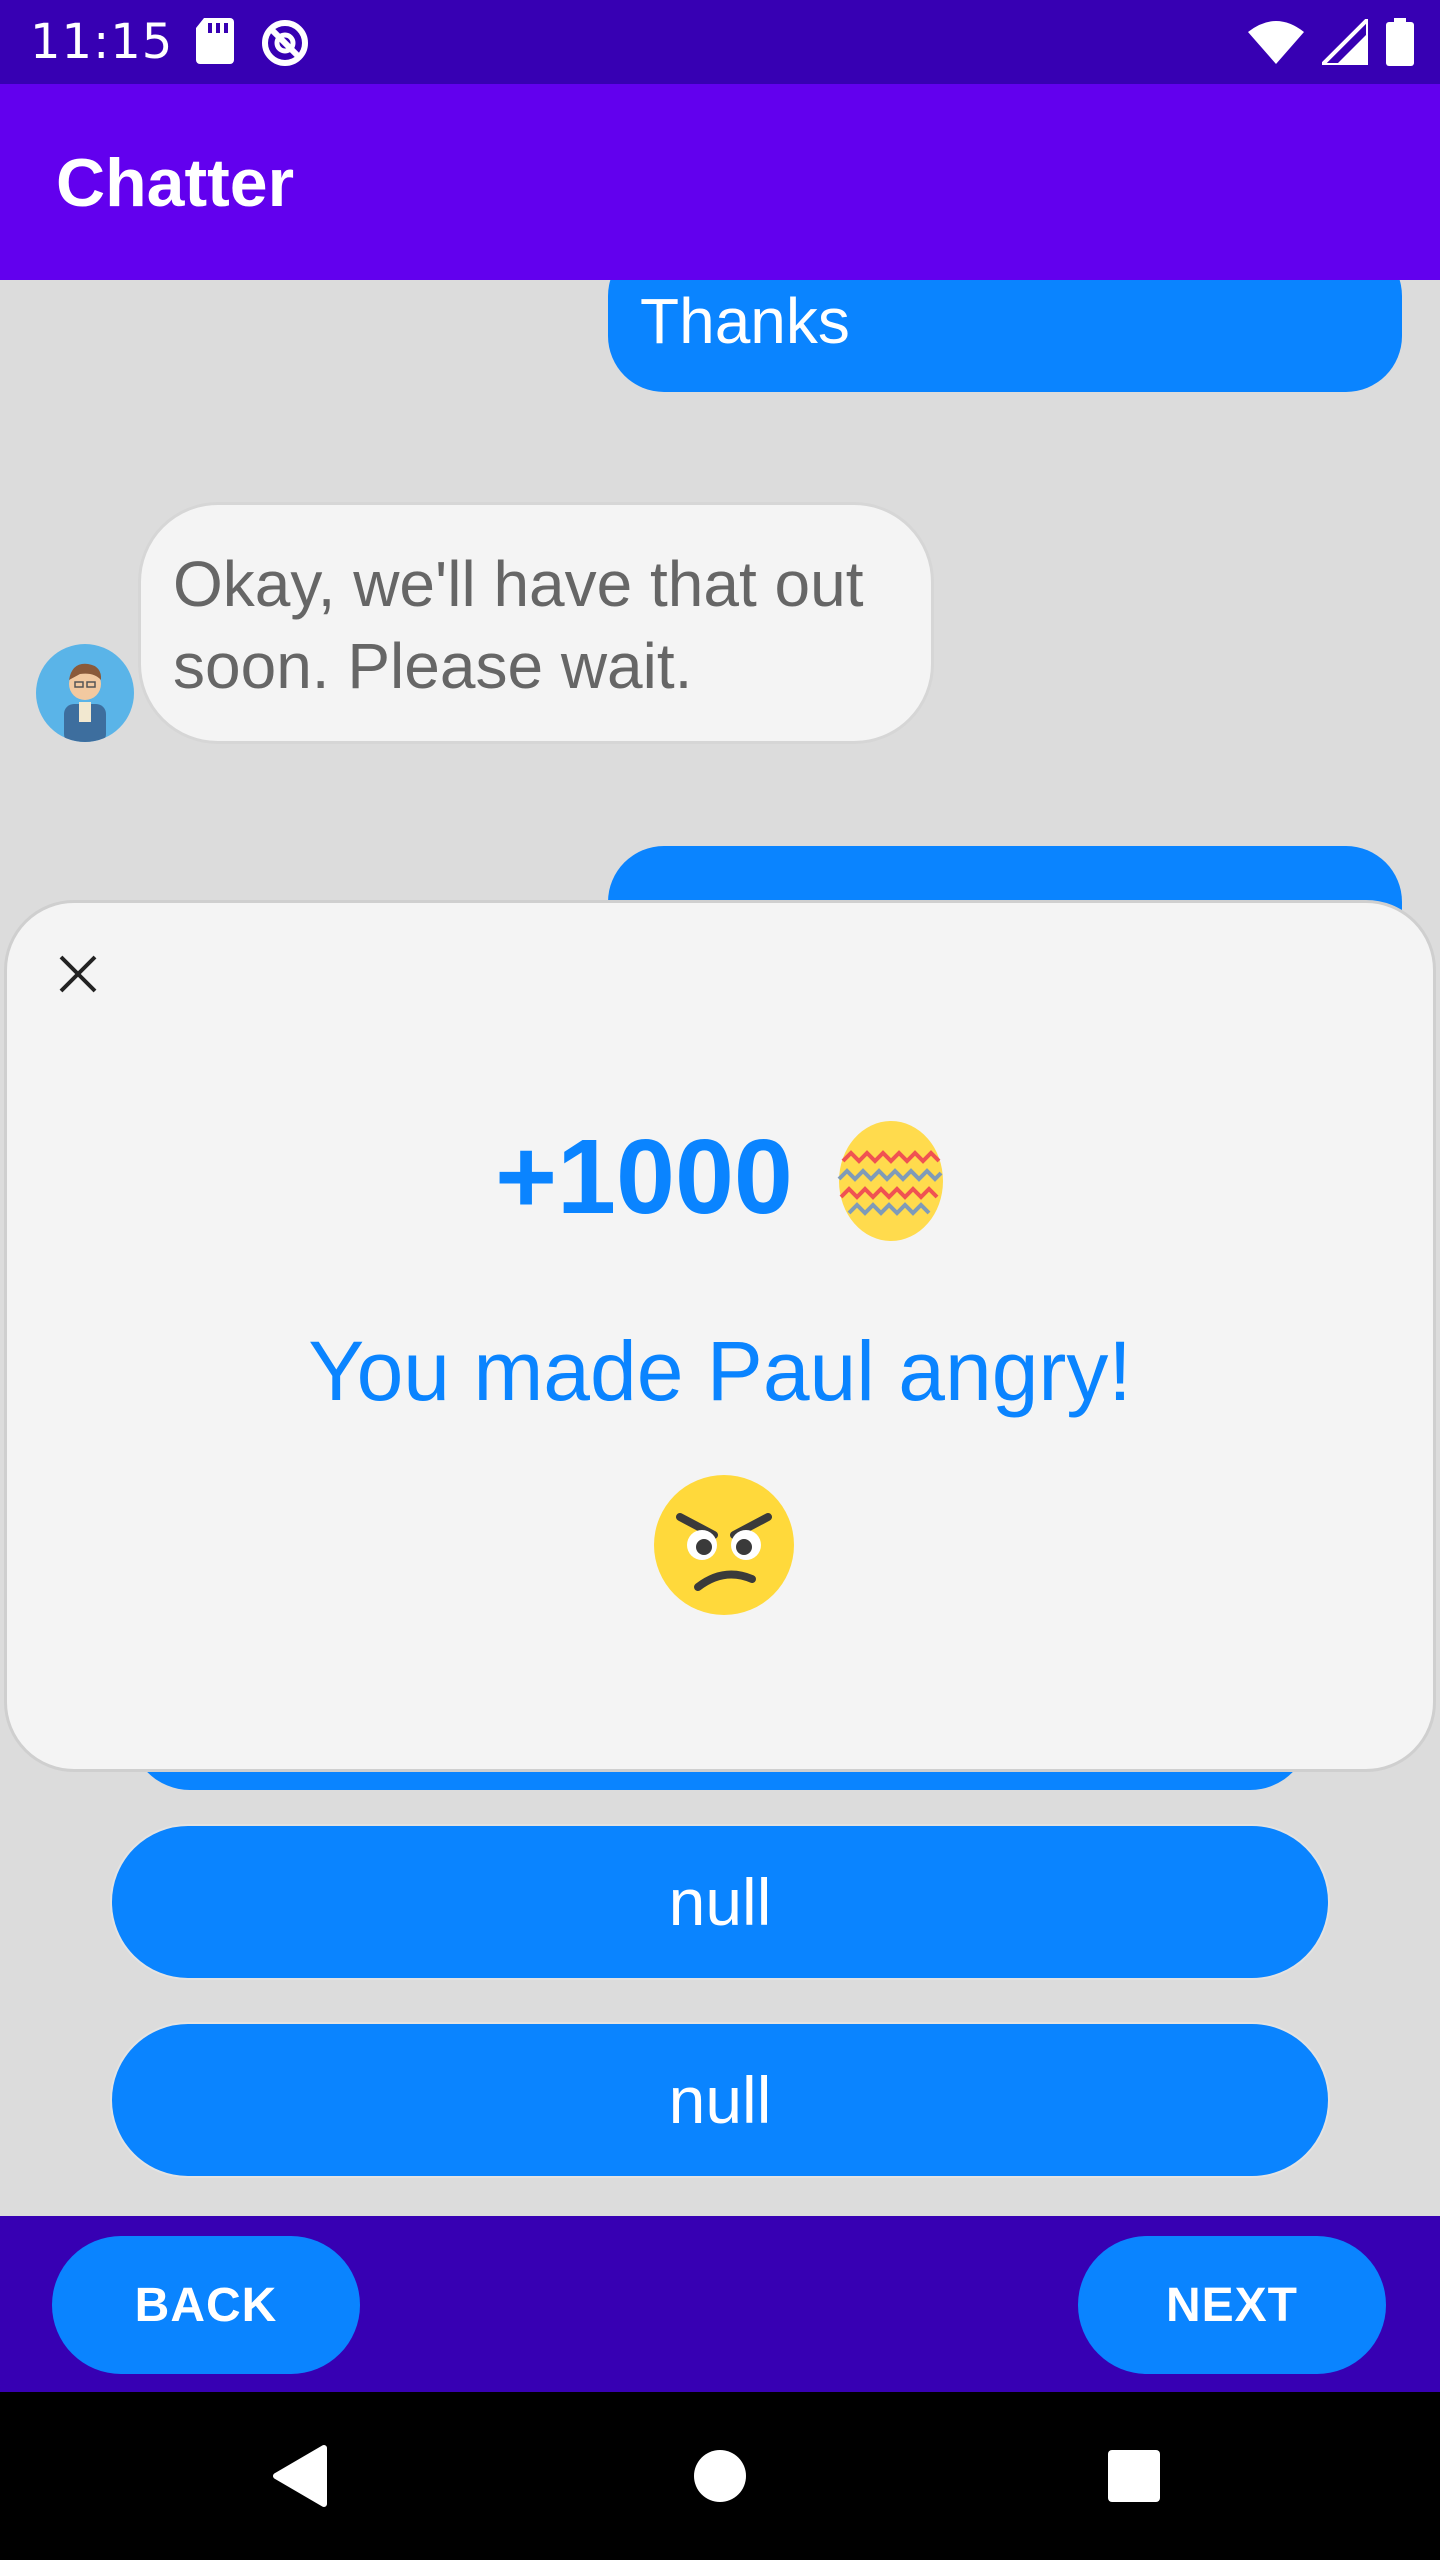 The image size is (1440, 2560). Describe the element at coordinates (720, 182) in the screenshot. I see `app-bar: Chatter` at that location.